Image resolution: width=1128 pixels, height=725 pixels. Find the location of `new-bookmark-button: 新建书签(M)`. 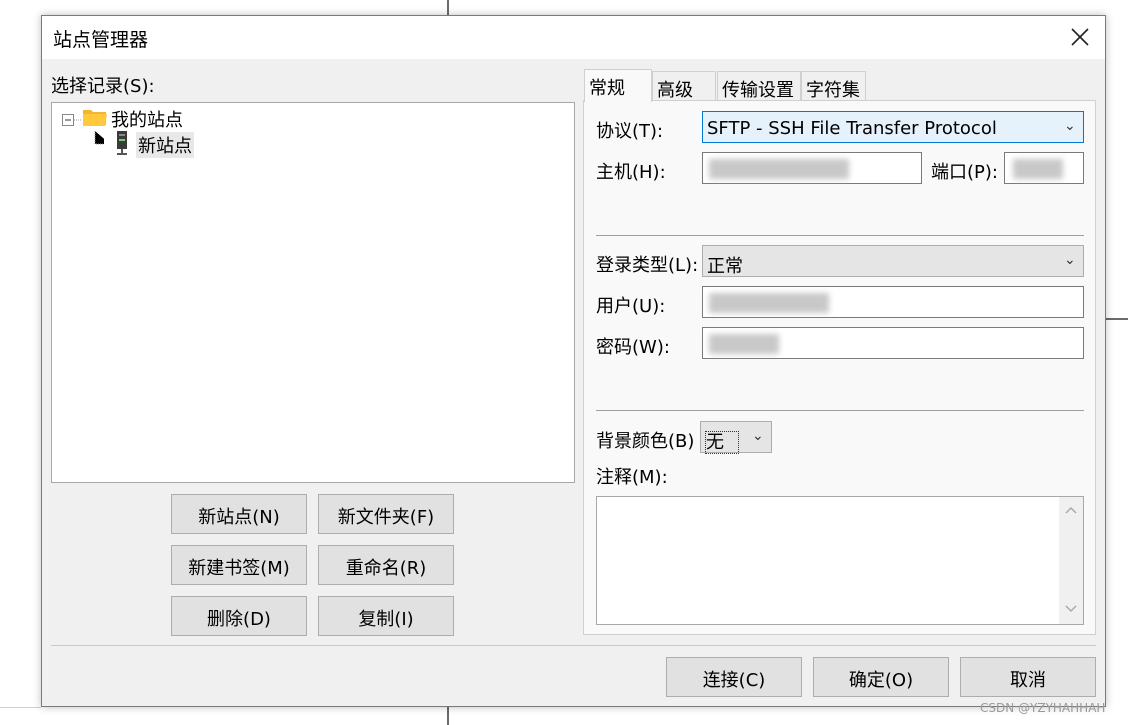

new-bookmark-button: 新建书签(M) is located at coordinates (239, 565).